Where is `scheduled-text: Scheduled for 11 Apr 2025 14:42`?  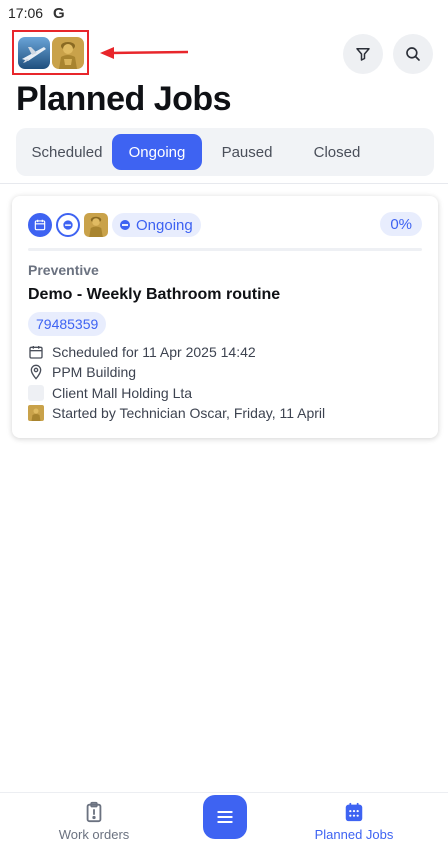 scheduled-text: Scheduled for 11 Apr 2025 14:42 is located at coordinates (154, 352).